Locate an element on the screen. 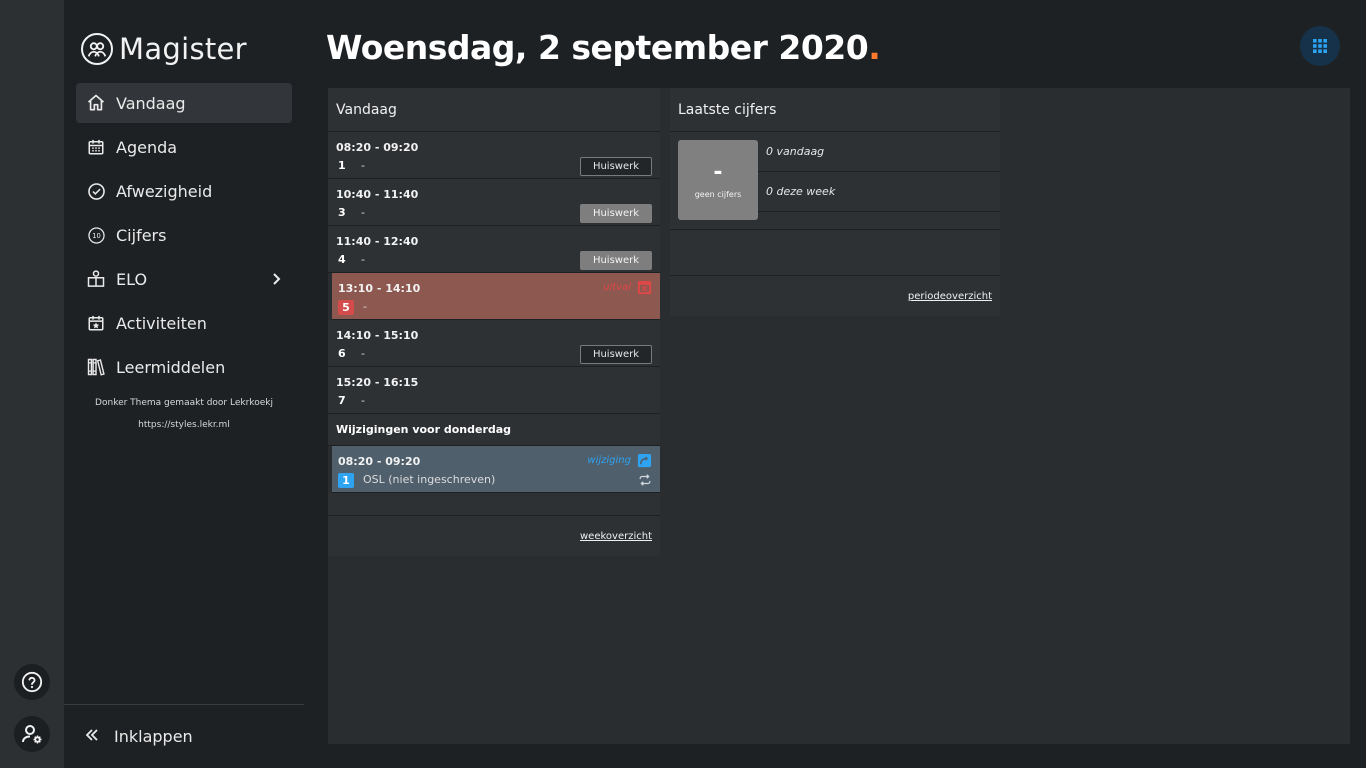 Image resolution: width=1366 pixels, height=768 pixels. nav-label: Cijfers is located at coordinates (141, 235).